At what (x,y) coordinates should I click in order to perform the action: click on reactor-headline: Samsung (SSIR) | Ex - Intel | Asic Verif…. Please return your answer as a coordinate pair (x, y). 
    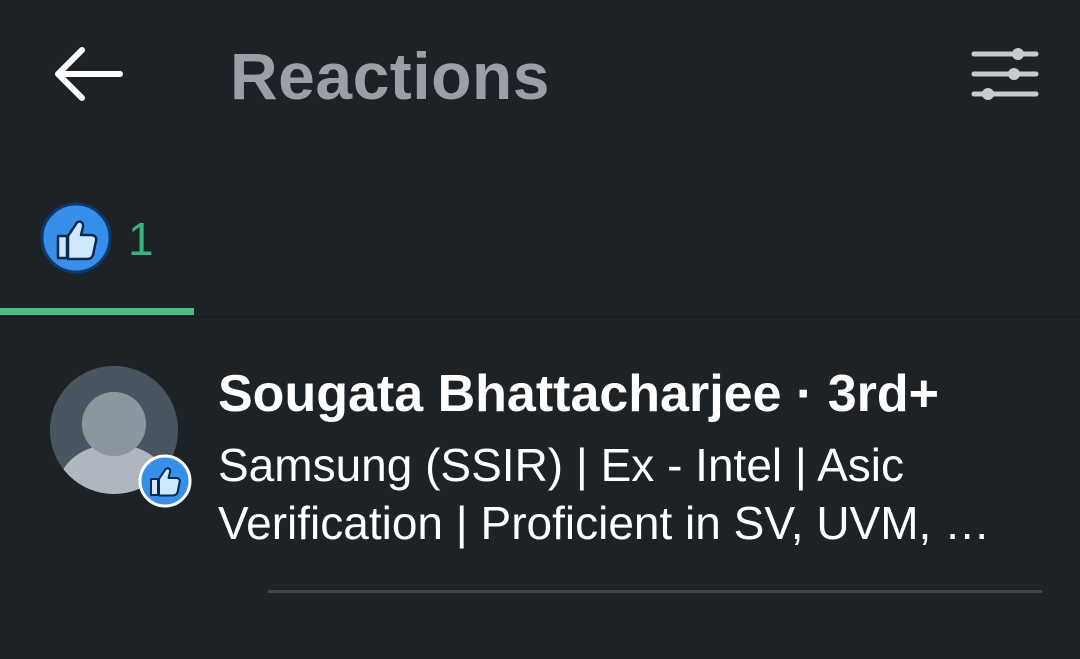
    Looking at the image, I should click on (604, 494).